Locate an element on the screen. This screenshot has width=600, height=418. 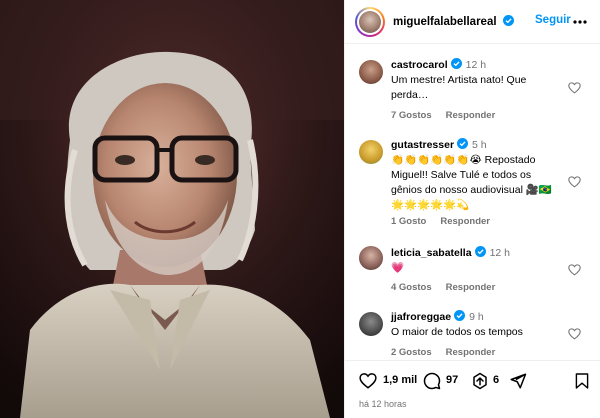
author-username: miguelfalabellareal is located at coordinates (453, 21).